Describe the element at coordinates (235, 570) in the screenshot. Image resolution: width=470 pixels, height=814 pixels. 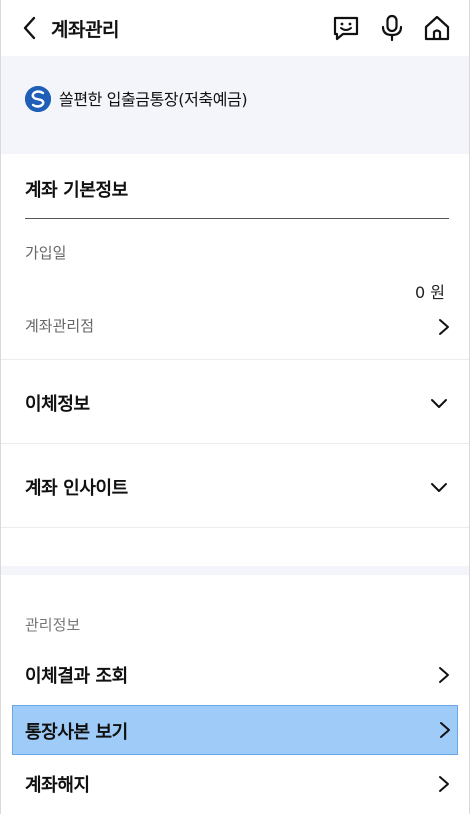
I see `section-gap` at that location.